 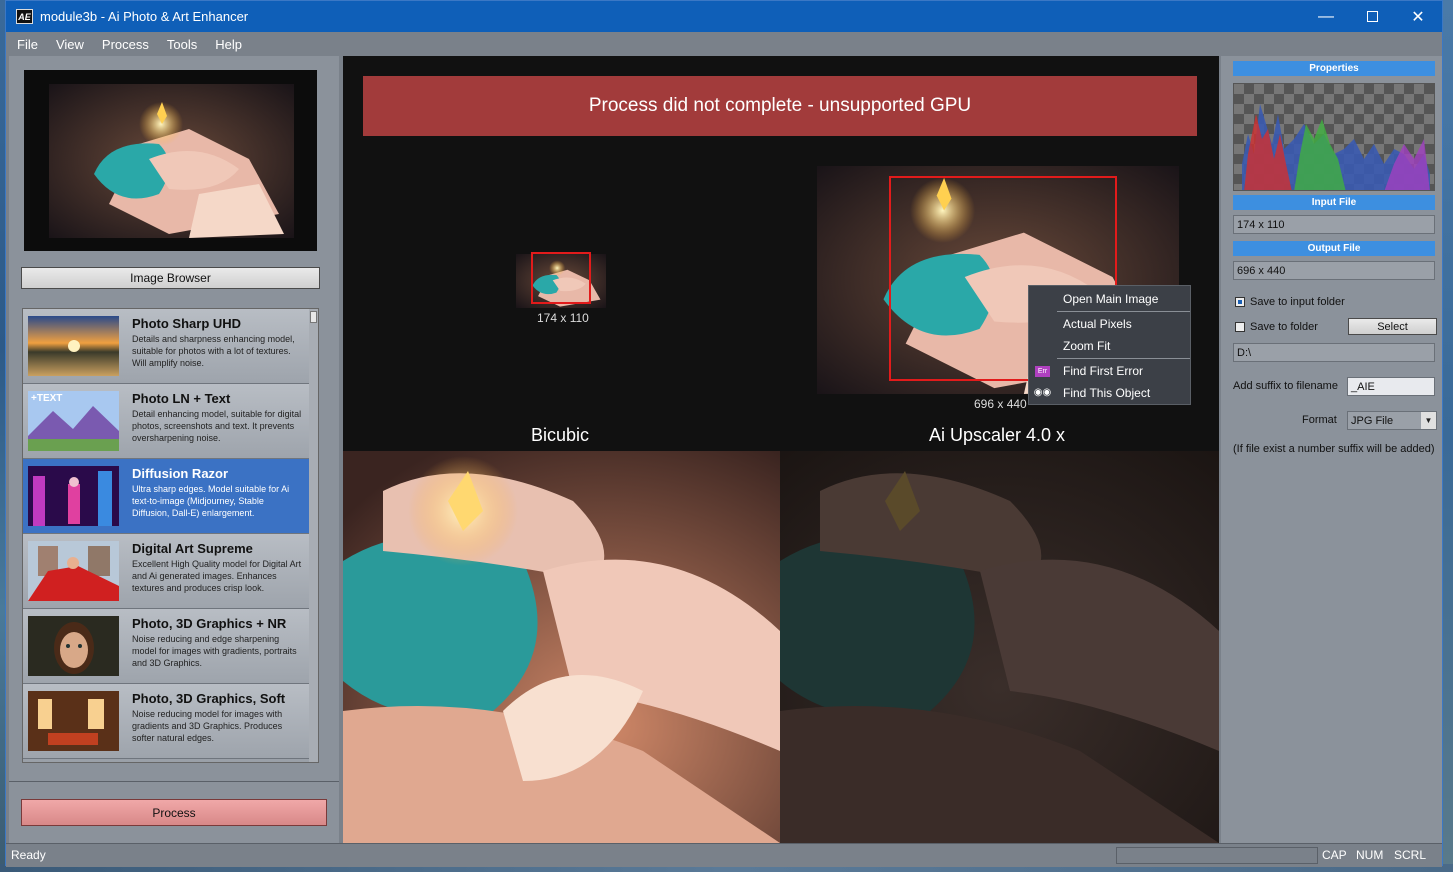 I want to click on main-image-preview, so click(x=170, y=160).